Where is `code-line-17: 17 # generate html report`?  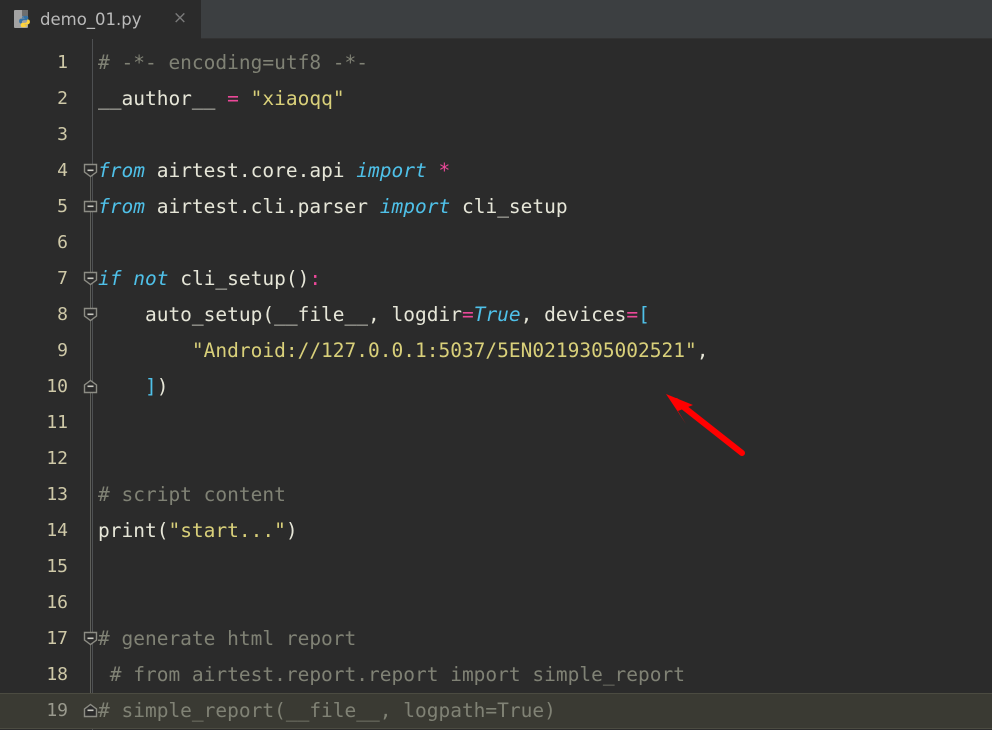 code-line-17: 17 # generate html report is located at coordinates (496, 639).